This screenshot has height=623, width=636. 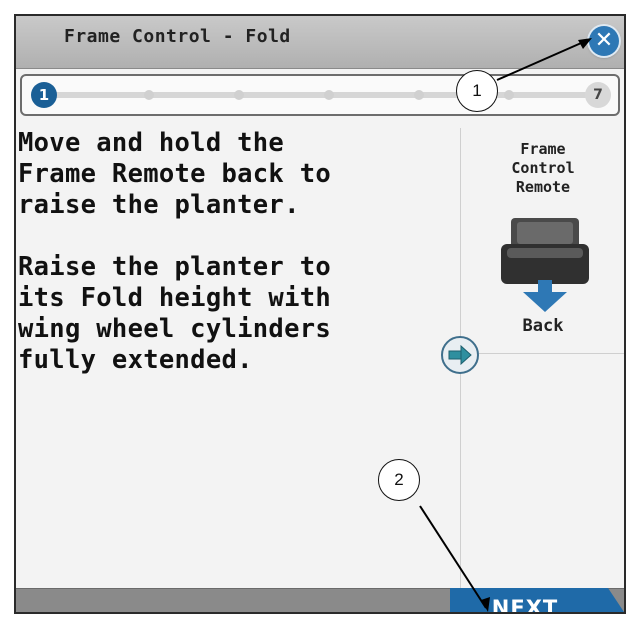 What do you see at coordinates (399, 480) in the screenshot?
I see `callout-2: 2` at bounding box center [399, 480].